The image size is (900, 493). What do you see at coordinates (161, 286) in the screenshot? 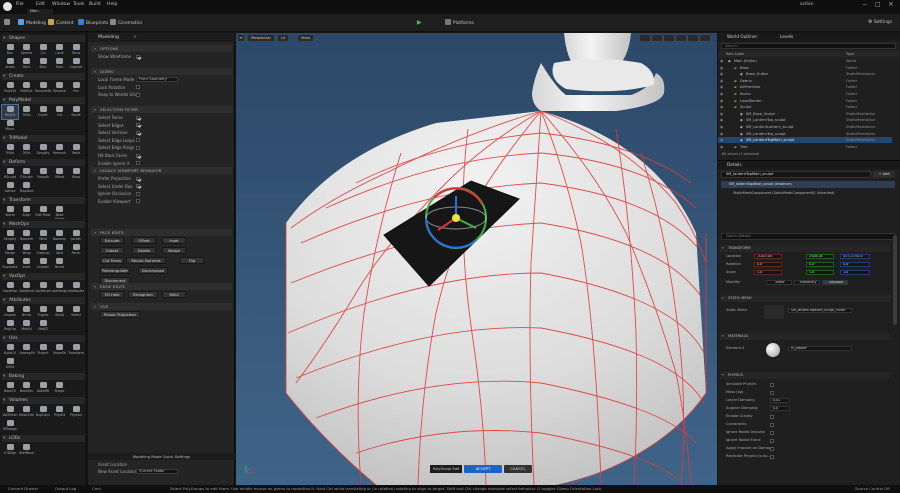
I see `section-edge-edits: EDGE EDITS` at bounding box center [161, 286].